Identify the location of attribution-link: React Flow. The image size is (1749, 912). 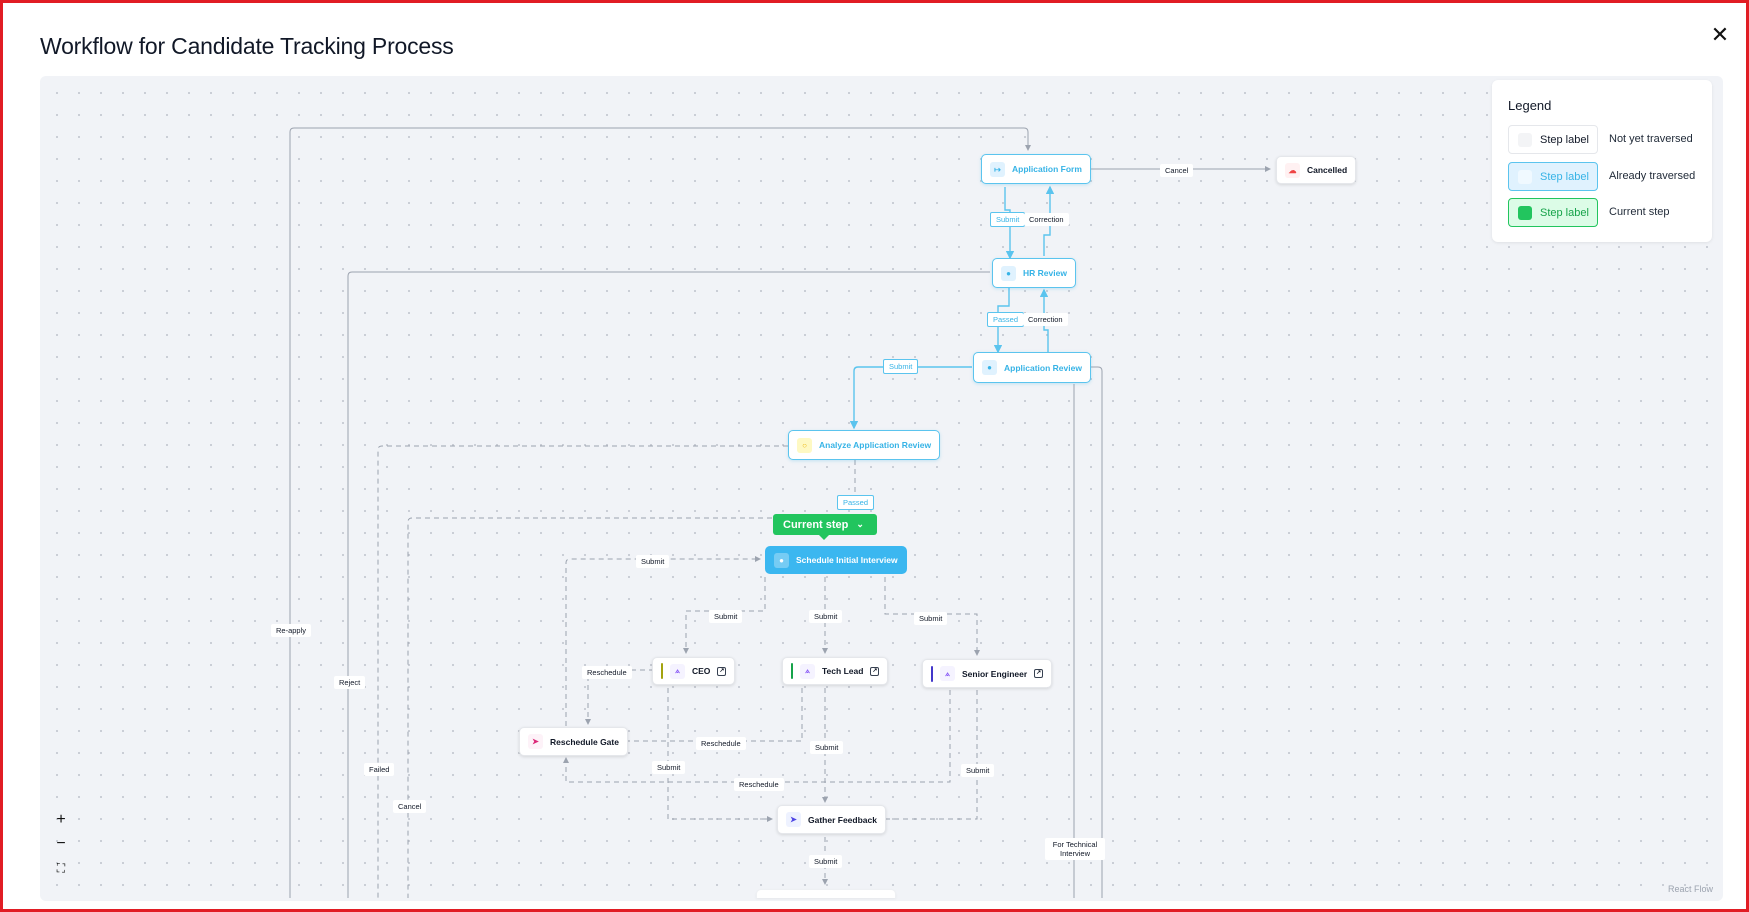
(1690, 889).